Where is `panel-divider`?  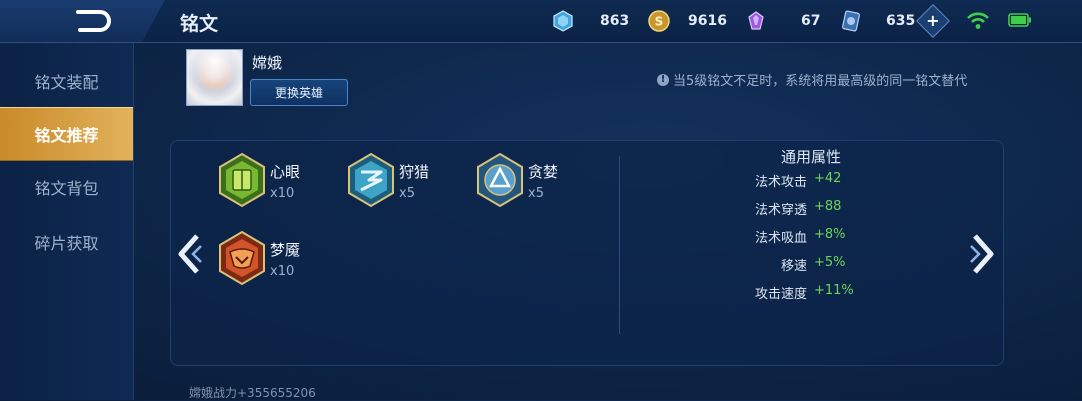 panel-divider is located at coordinates (619, 245).